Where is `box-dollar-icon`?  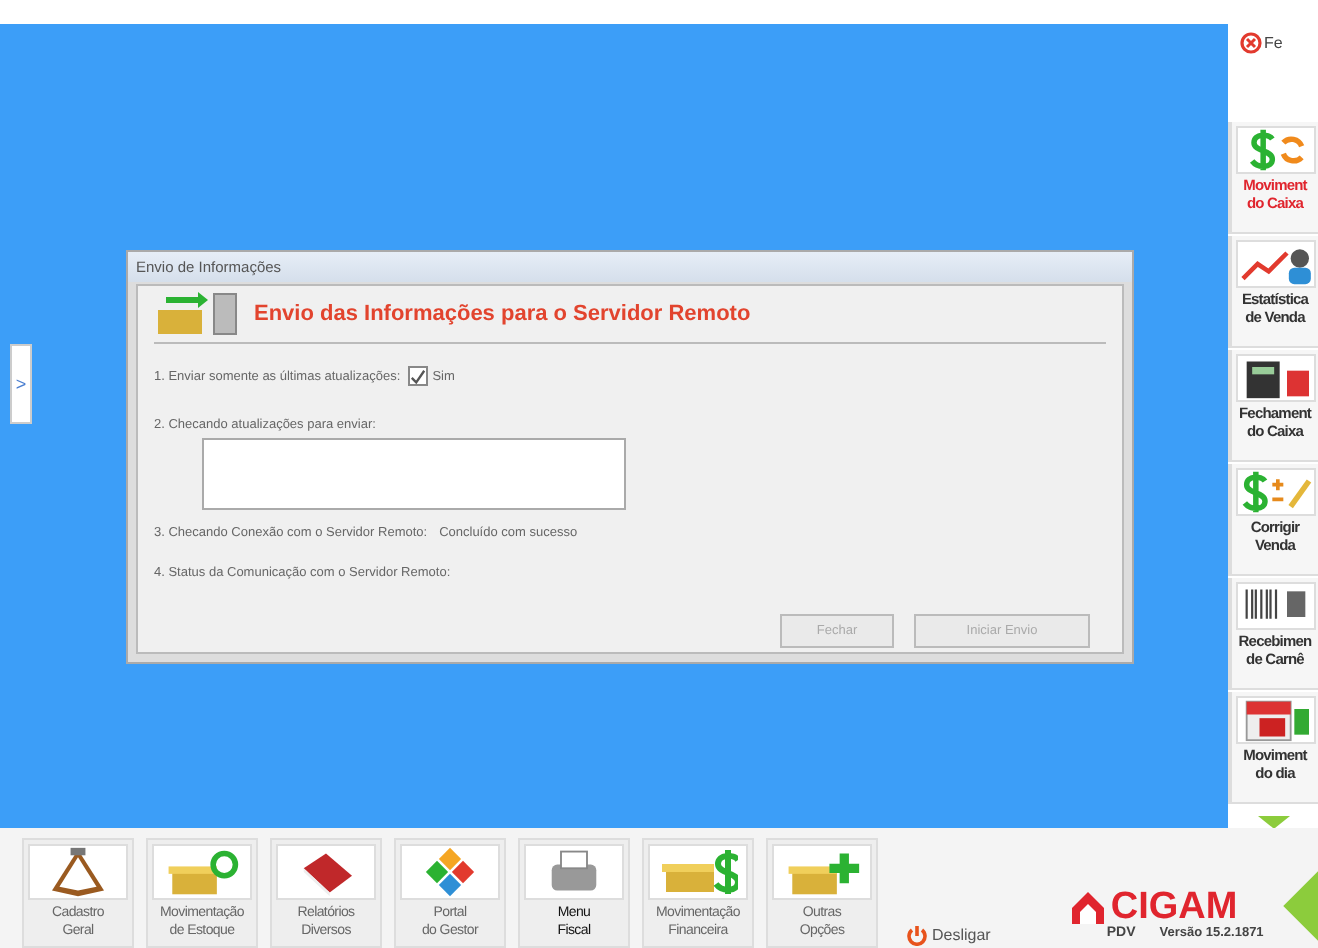
box-dollar-icon is located at coordinates (698, 872).